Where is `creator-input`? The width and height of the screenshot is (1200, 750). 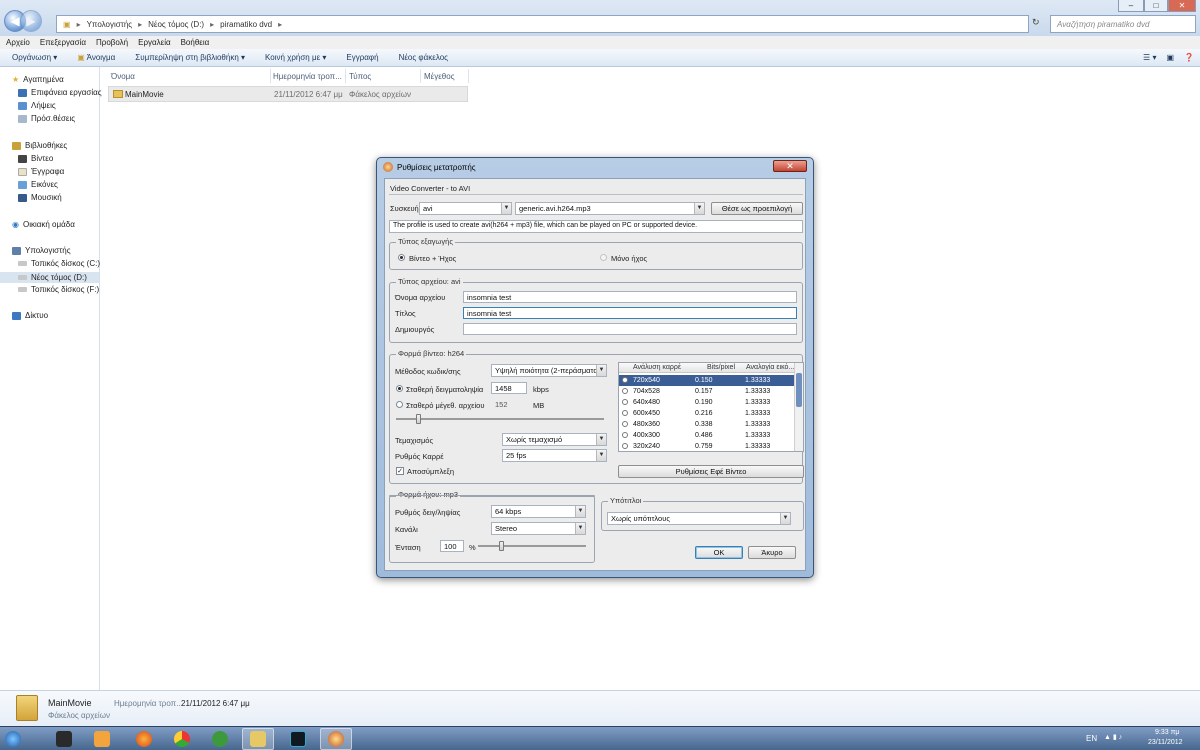 creator-input is located at coordinates (630, 329).